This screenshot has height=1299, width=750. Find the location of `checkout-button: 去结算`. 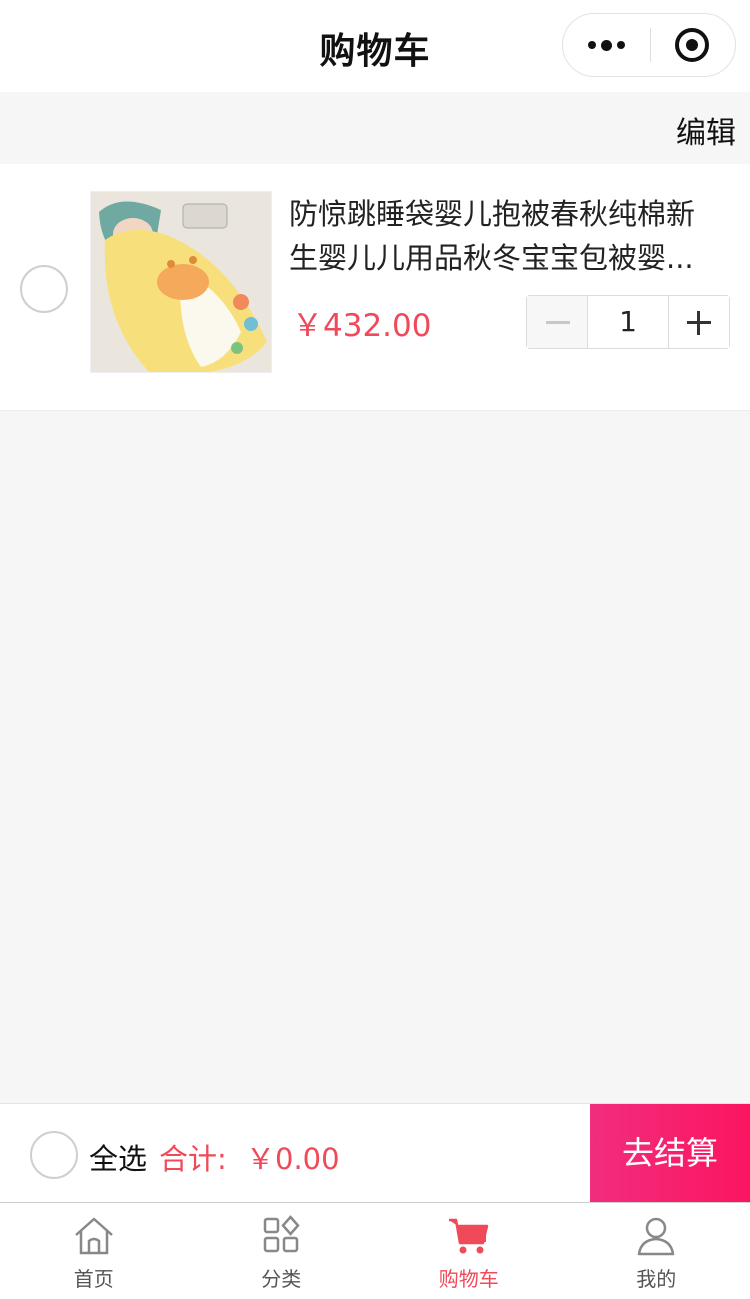

checkout-button: 去结算 is located at coordinates (670, 1153).